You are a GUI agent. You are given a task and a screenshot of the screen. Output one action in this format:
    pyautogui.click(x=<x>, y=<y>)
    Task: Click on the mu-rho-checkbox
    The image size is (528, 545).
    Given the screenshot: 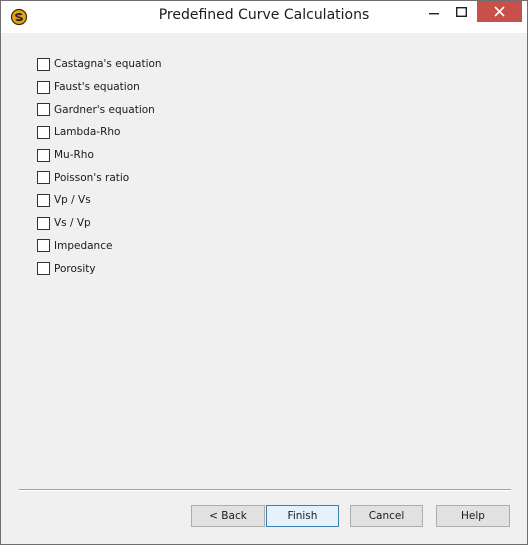 What is the action you would take?
    pyautogui.click(x=43, y=155)
    